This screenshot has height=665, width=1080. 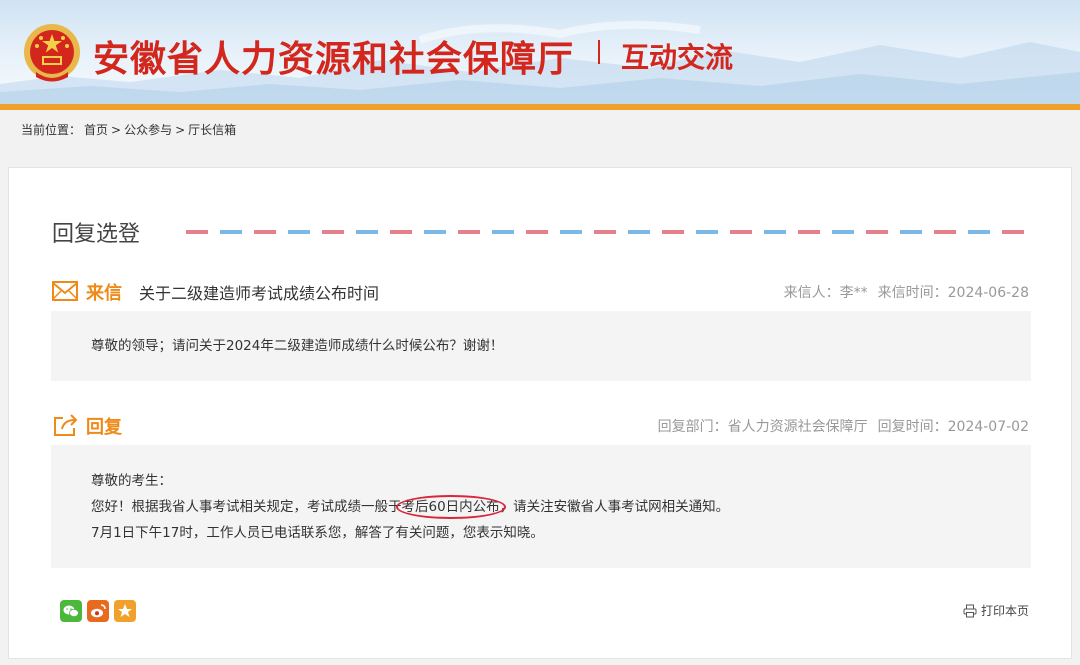 I want to click on print-label: 打印本页, so click(x=1005, y=611).